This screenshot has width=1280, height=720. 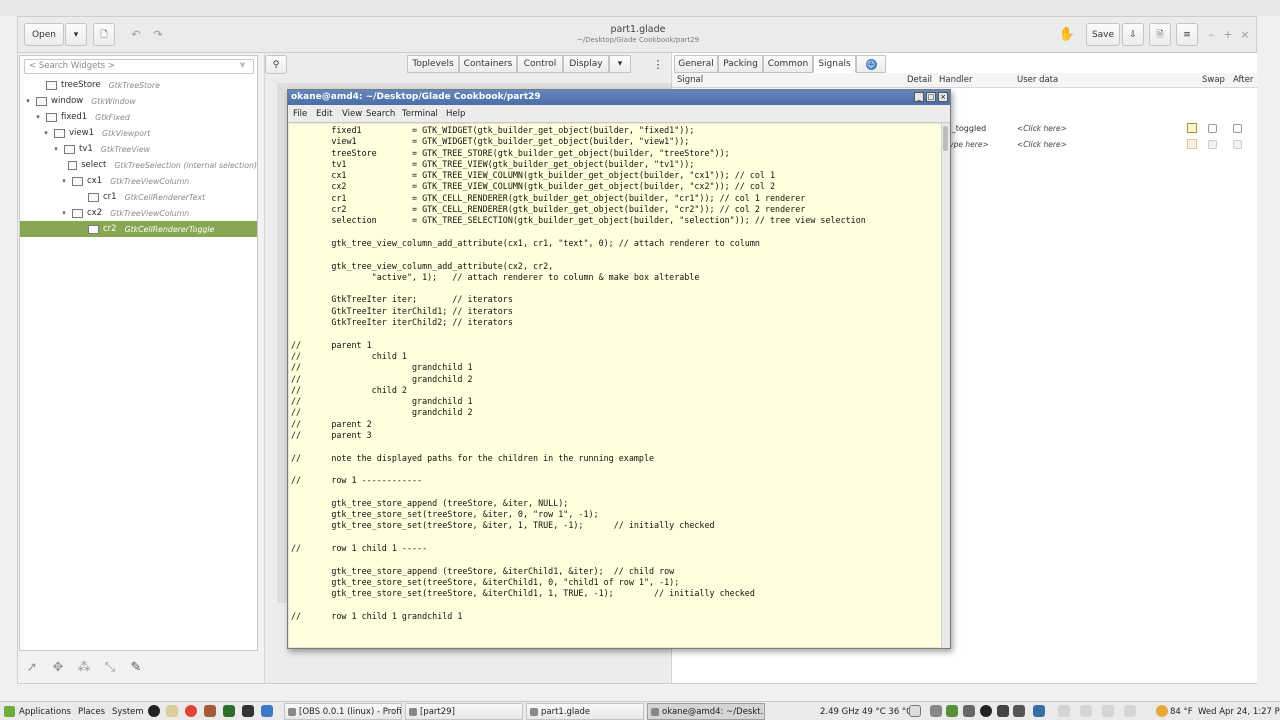 What do you see at coordinates (95, 181) in the screenshot?
I see `tree-row-label: cx1` at bounding box center [95, 181].